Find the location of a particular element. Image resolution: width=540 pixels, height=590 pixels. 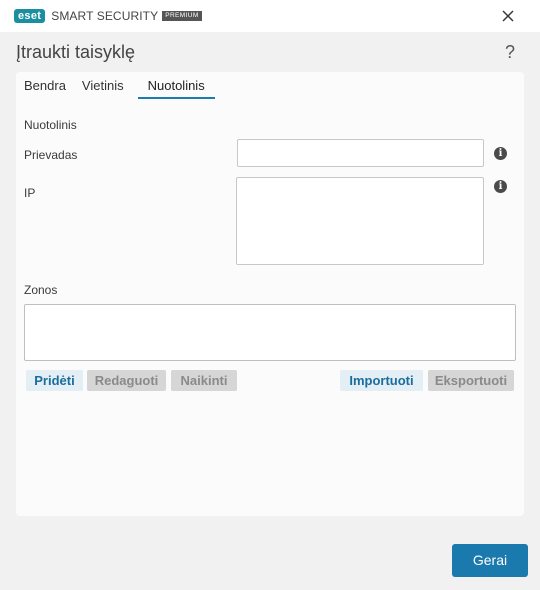

tab-local: Vietinis is located at coordinates (107, 88).